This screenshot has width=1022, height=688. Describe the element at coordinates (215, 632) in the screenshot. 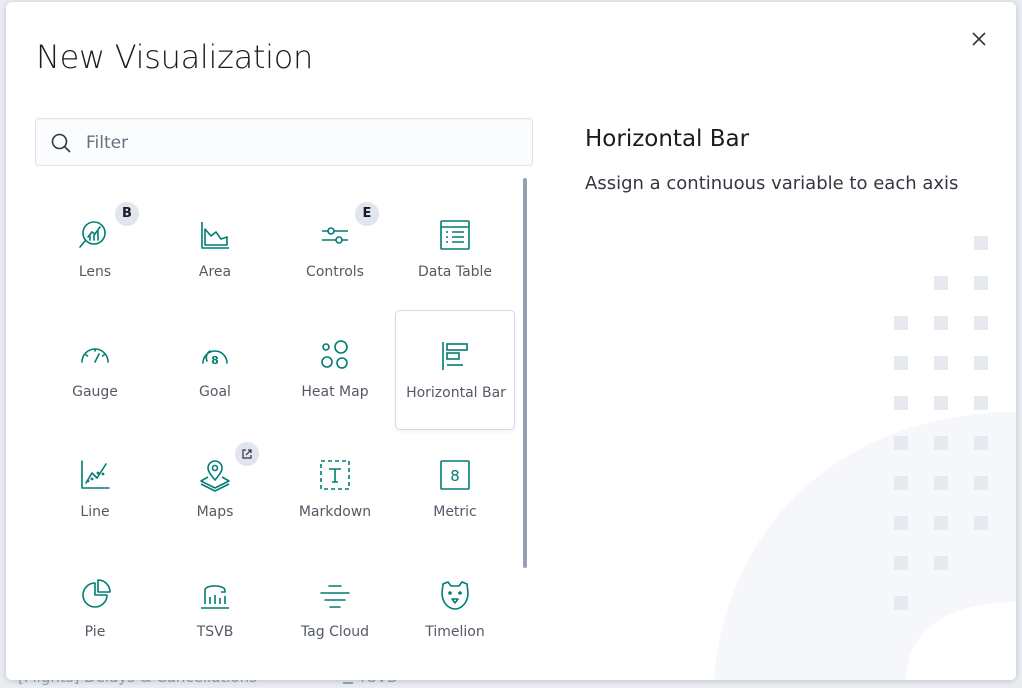

I see `vis-card-label: TSVB` at that location.